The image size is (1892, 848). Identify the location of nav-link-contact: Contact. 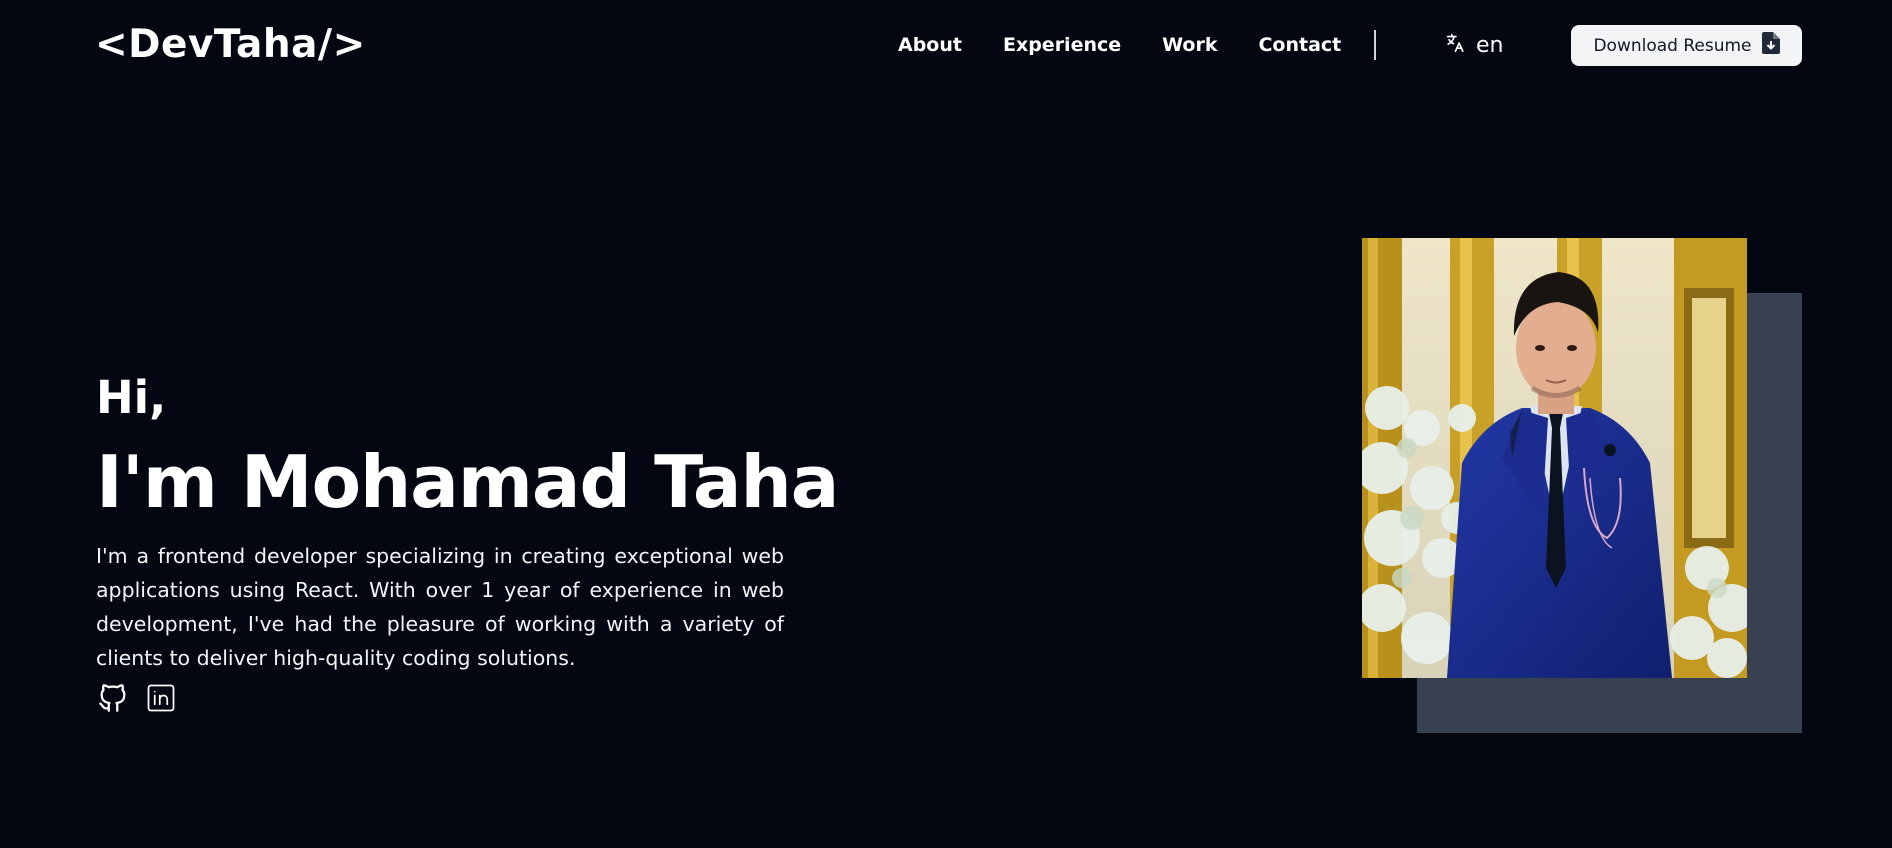
(1299, 45).